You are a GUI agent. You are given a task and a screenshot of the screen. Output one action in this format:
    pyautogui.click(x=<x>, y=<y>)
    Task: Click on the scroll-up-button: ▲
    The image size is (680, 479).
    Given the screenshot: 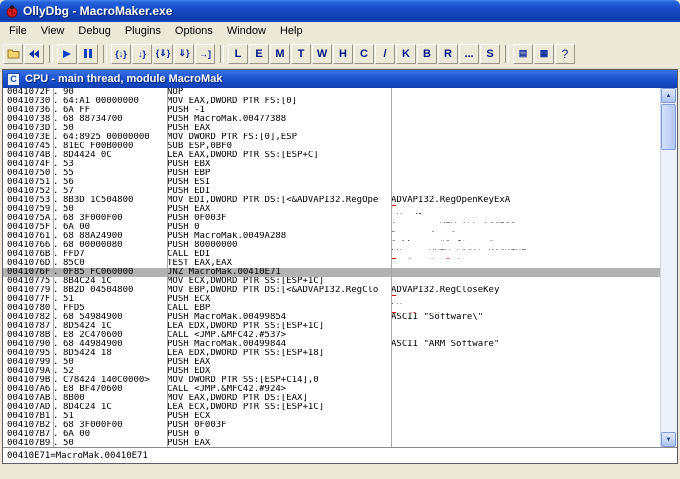 What is the action you would take?
    pyautogui.click(x=668, y=95)
    